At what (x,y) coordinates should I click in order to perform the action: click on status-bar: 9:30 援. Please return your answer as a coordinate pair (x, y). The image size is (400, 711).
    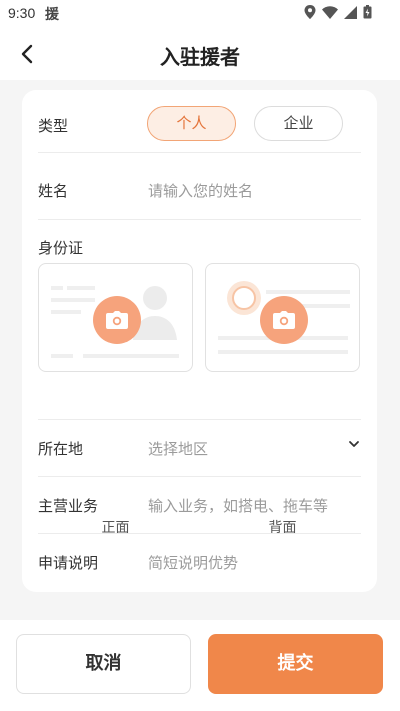
    Looking at the image, I should click on (200, 14).